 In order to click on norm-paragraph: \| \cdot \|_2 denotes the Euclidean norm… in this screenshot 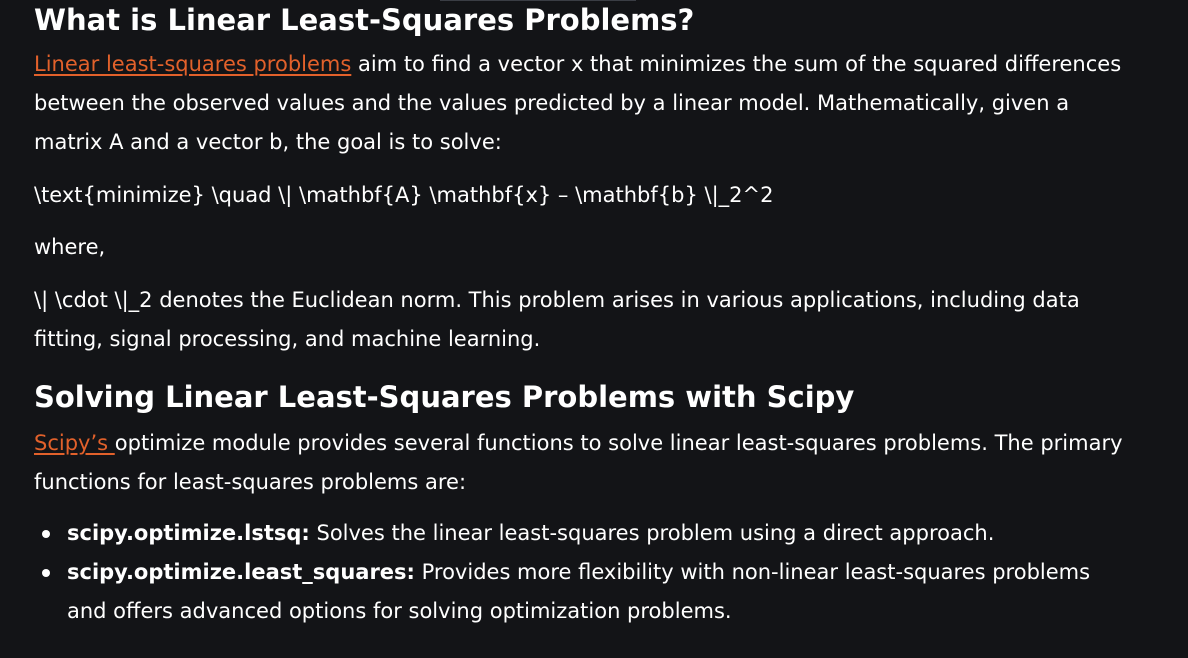, I will do `click(557, 319)`.